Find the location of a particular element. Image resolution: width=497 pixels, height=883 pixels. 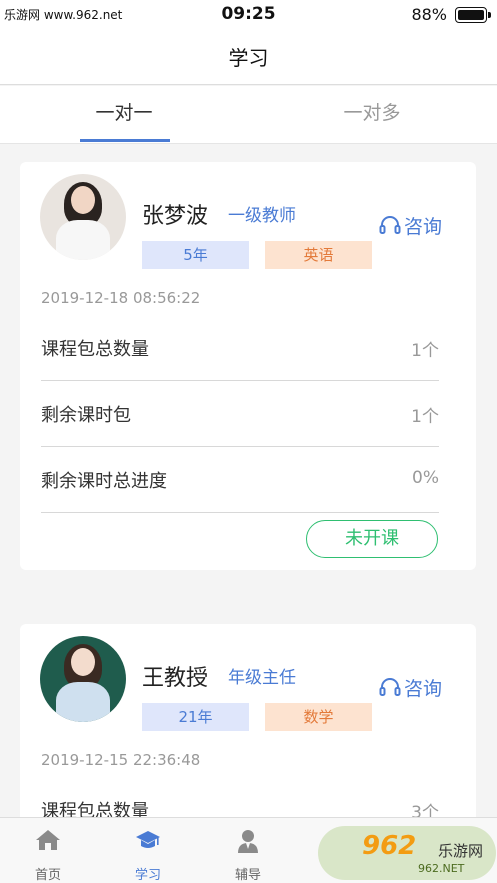

watermark-brand: 962 is located at coordinates (389, 846).